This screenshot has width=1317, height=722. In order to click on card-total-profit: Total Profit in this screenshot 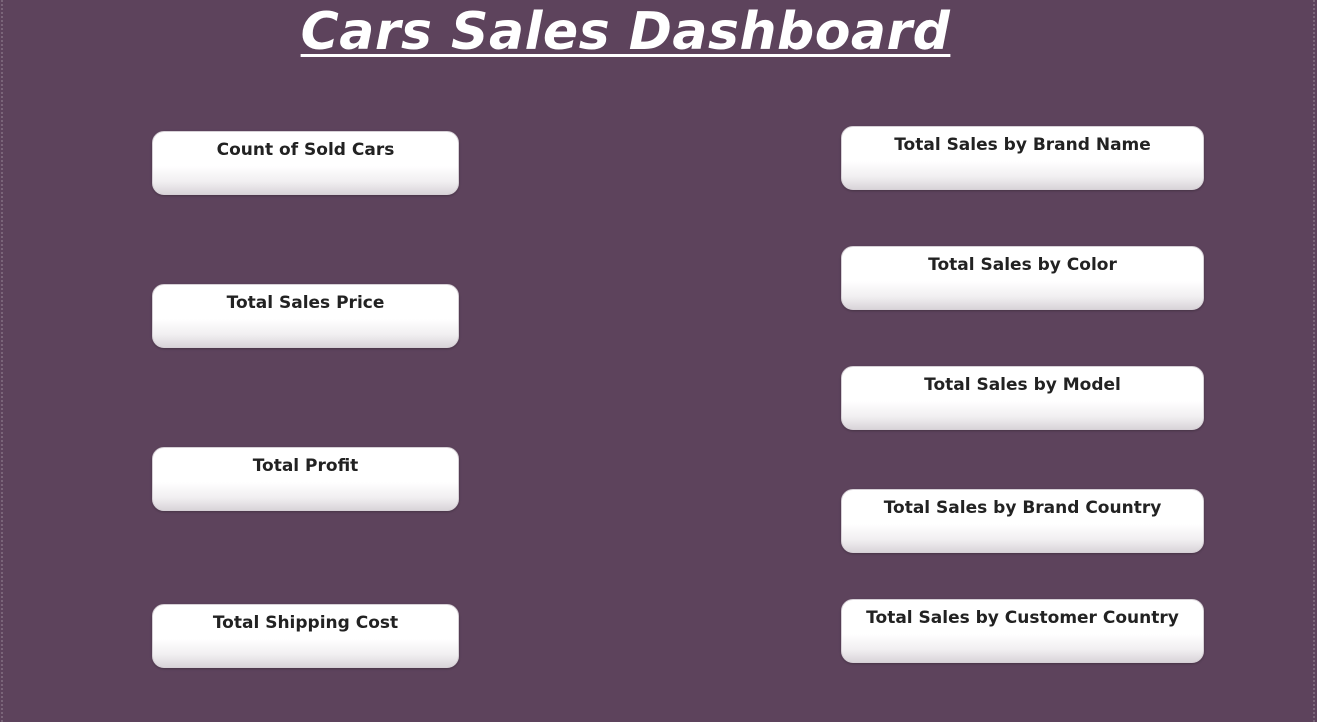, I will do `click(305, 479)`.